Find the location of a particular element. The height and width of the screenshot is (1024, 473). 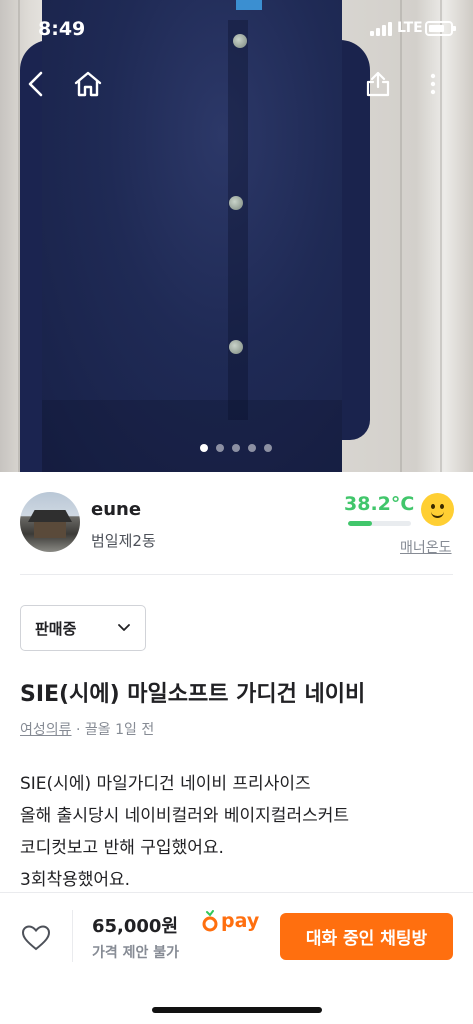

chevron-down-icon is located at coordinates (124, 627).